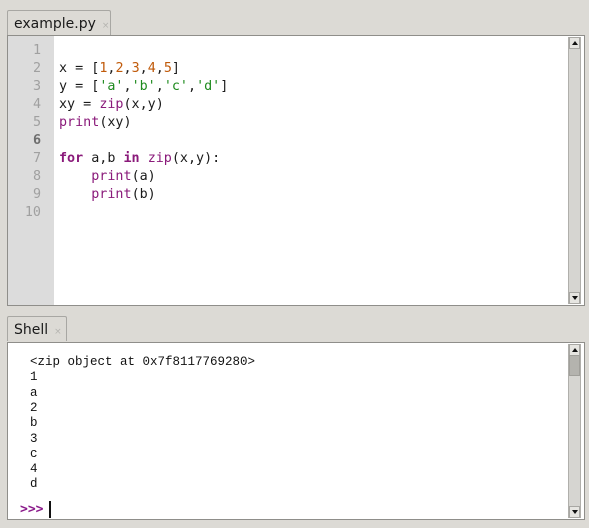 The image size is (589, 528). What do you see at coordinates (167, 68) in the screenshot?
I see `code-token: 5` at bounding box center [167, 68].